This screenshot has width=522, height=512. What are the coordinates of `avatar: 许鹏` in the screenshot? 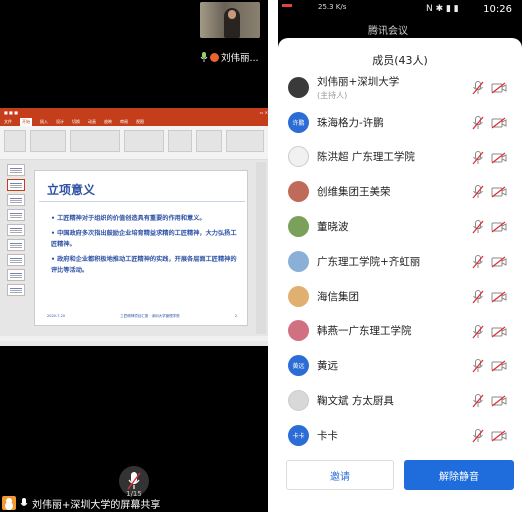 It's located at (298, 122).